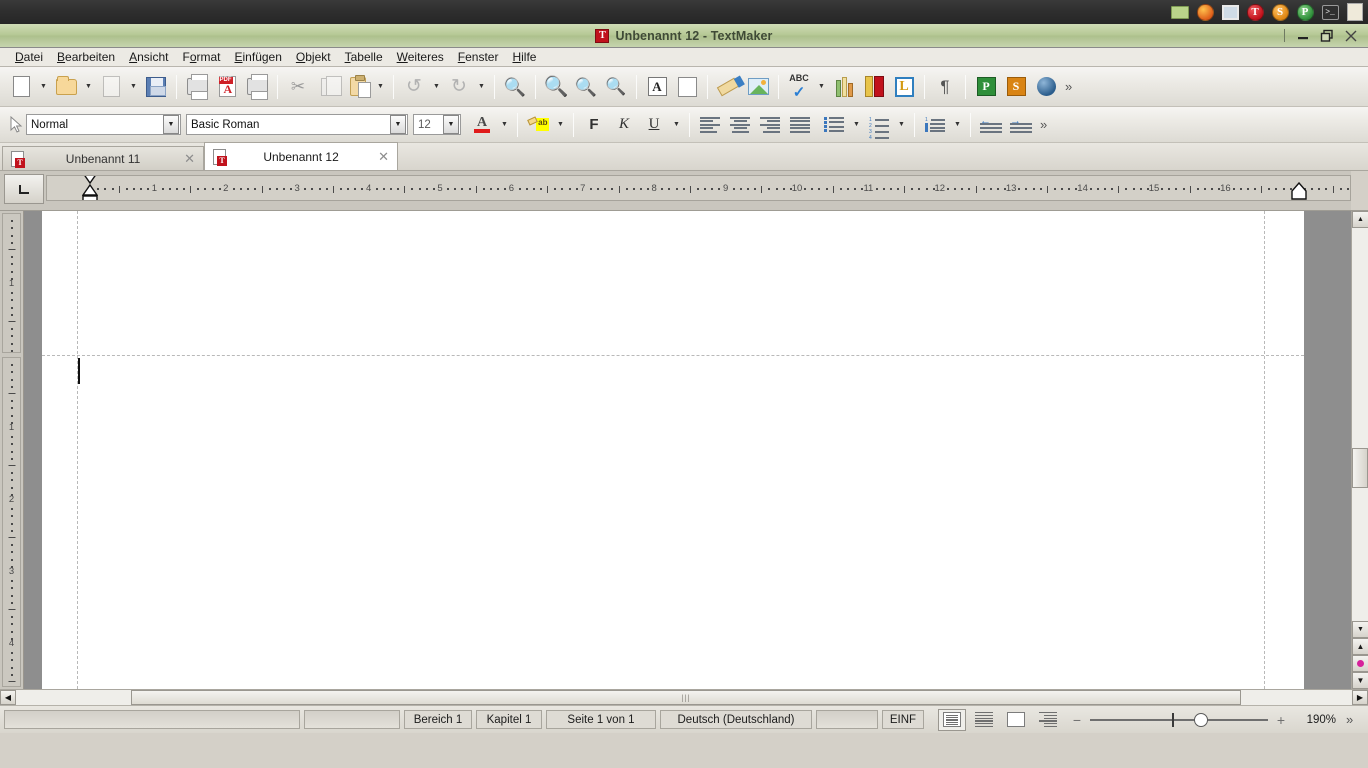 The height and width of the screenshot is (768, 1368). I want to click on zoom-out-button: −, so click(1077, 720).